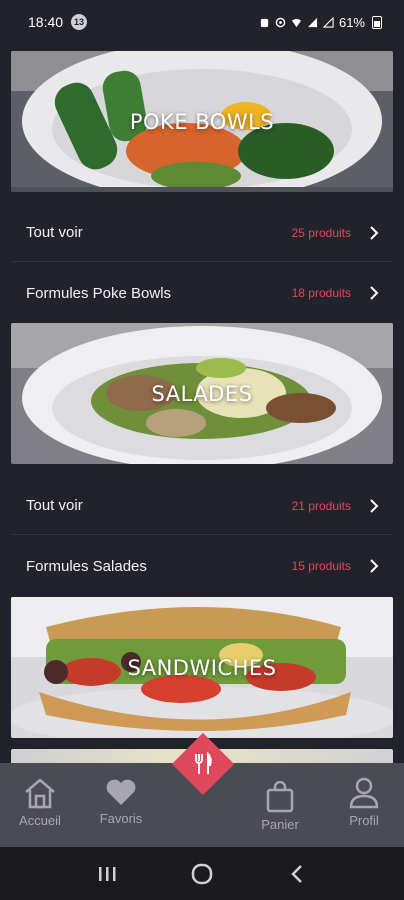 This screenshot has height=900, width=404. I want to click on product-count: 21 produits, so click(321, 505).